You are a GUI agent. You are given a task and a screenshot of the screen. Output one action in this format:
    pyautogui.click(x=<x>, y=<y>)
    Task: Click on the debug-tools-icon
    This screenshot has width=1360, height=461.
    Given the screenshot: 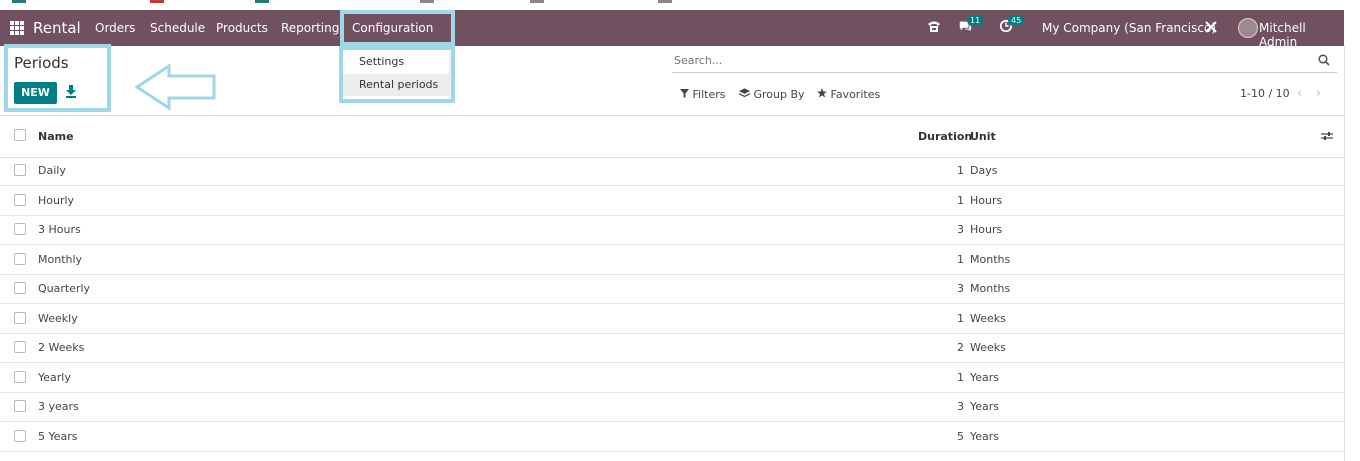 What is the action you would take?
    pyautogui.click(x=1211, y=27)
    